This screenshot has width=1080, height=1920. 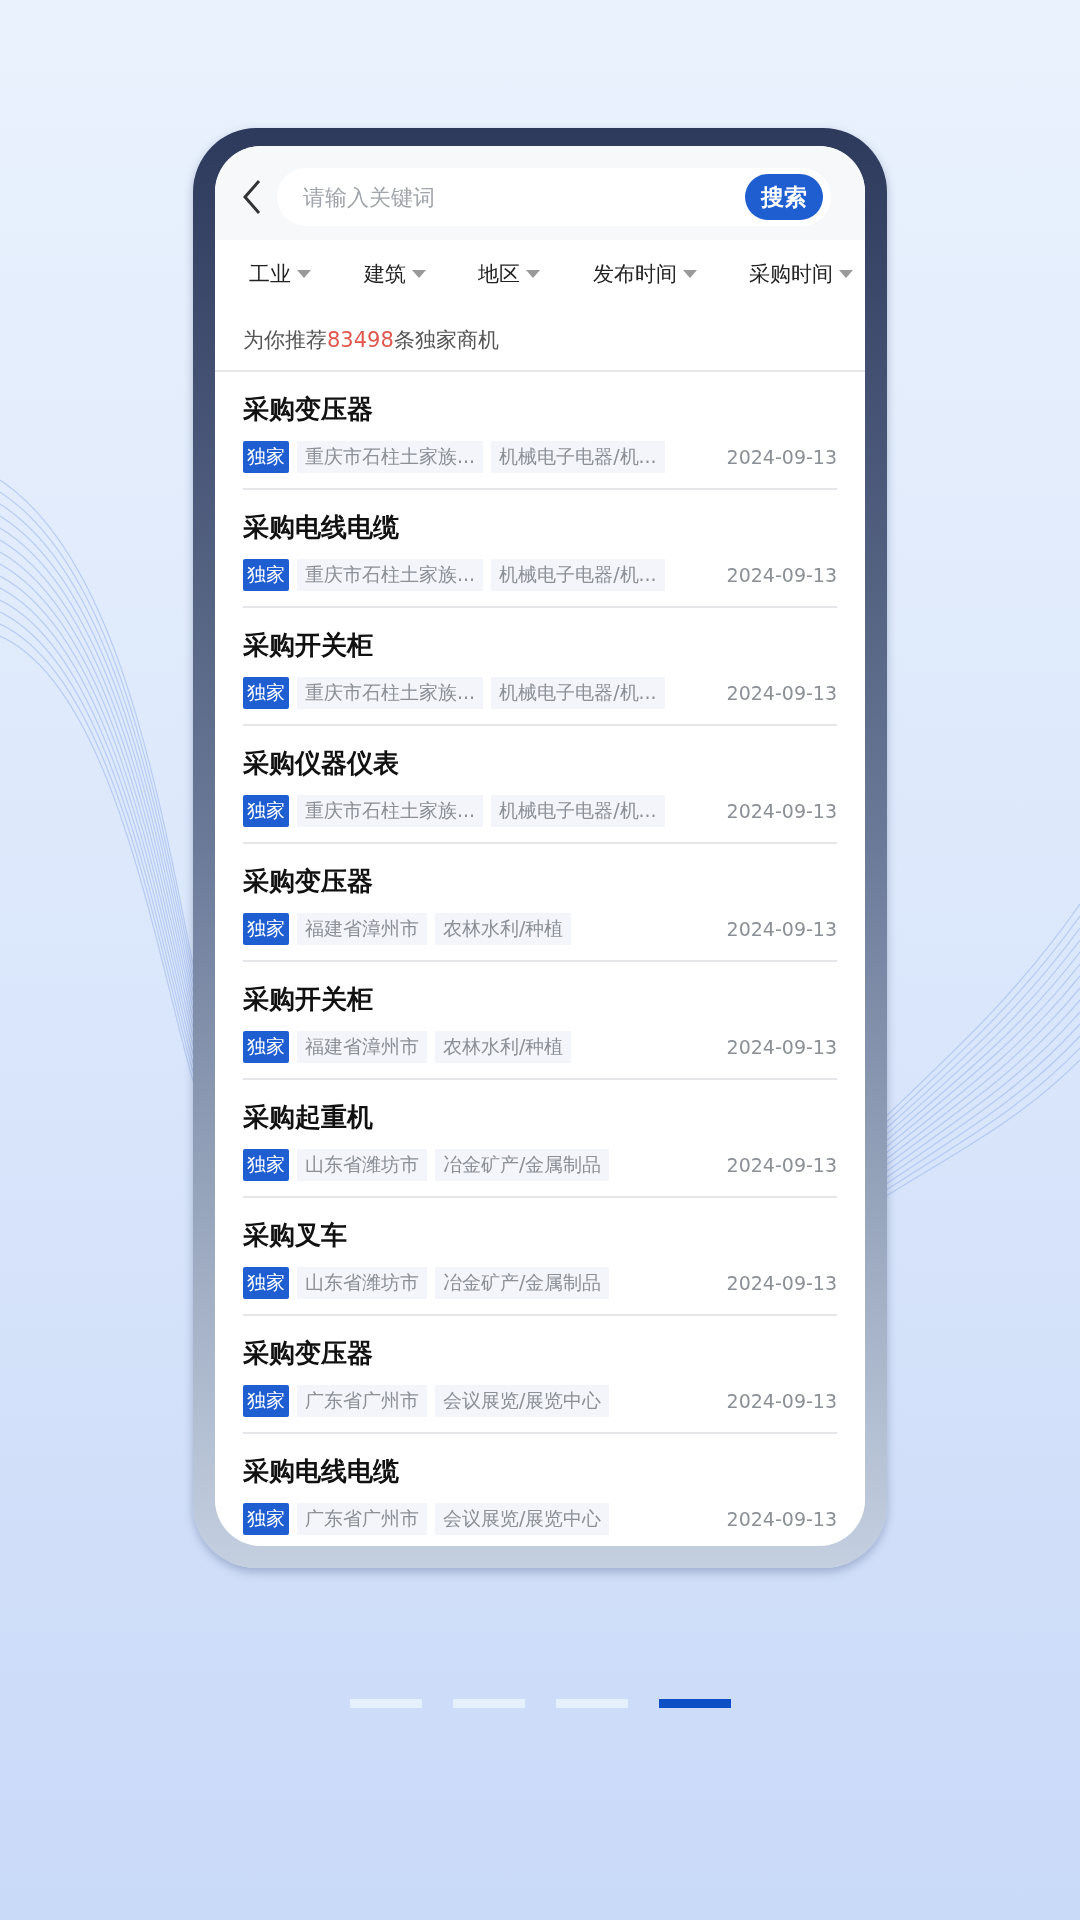 I want to click on recommendation-summary: 为你推荐83498条独家商机, so click(x=540, y=340).